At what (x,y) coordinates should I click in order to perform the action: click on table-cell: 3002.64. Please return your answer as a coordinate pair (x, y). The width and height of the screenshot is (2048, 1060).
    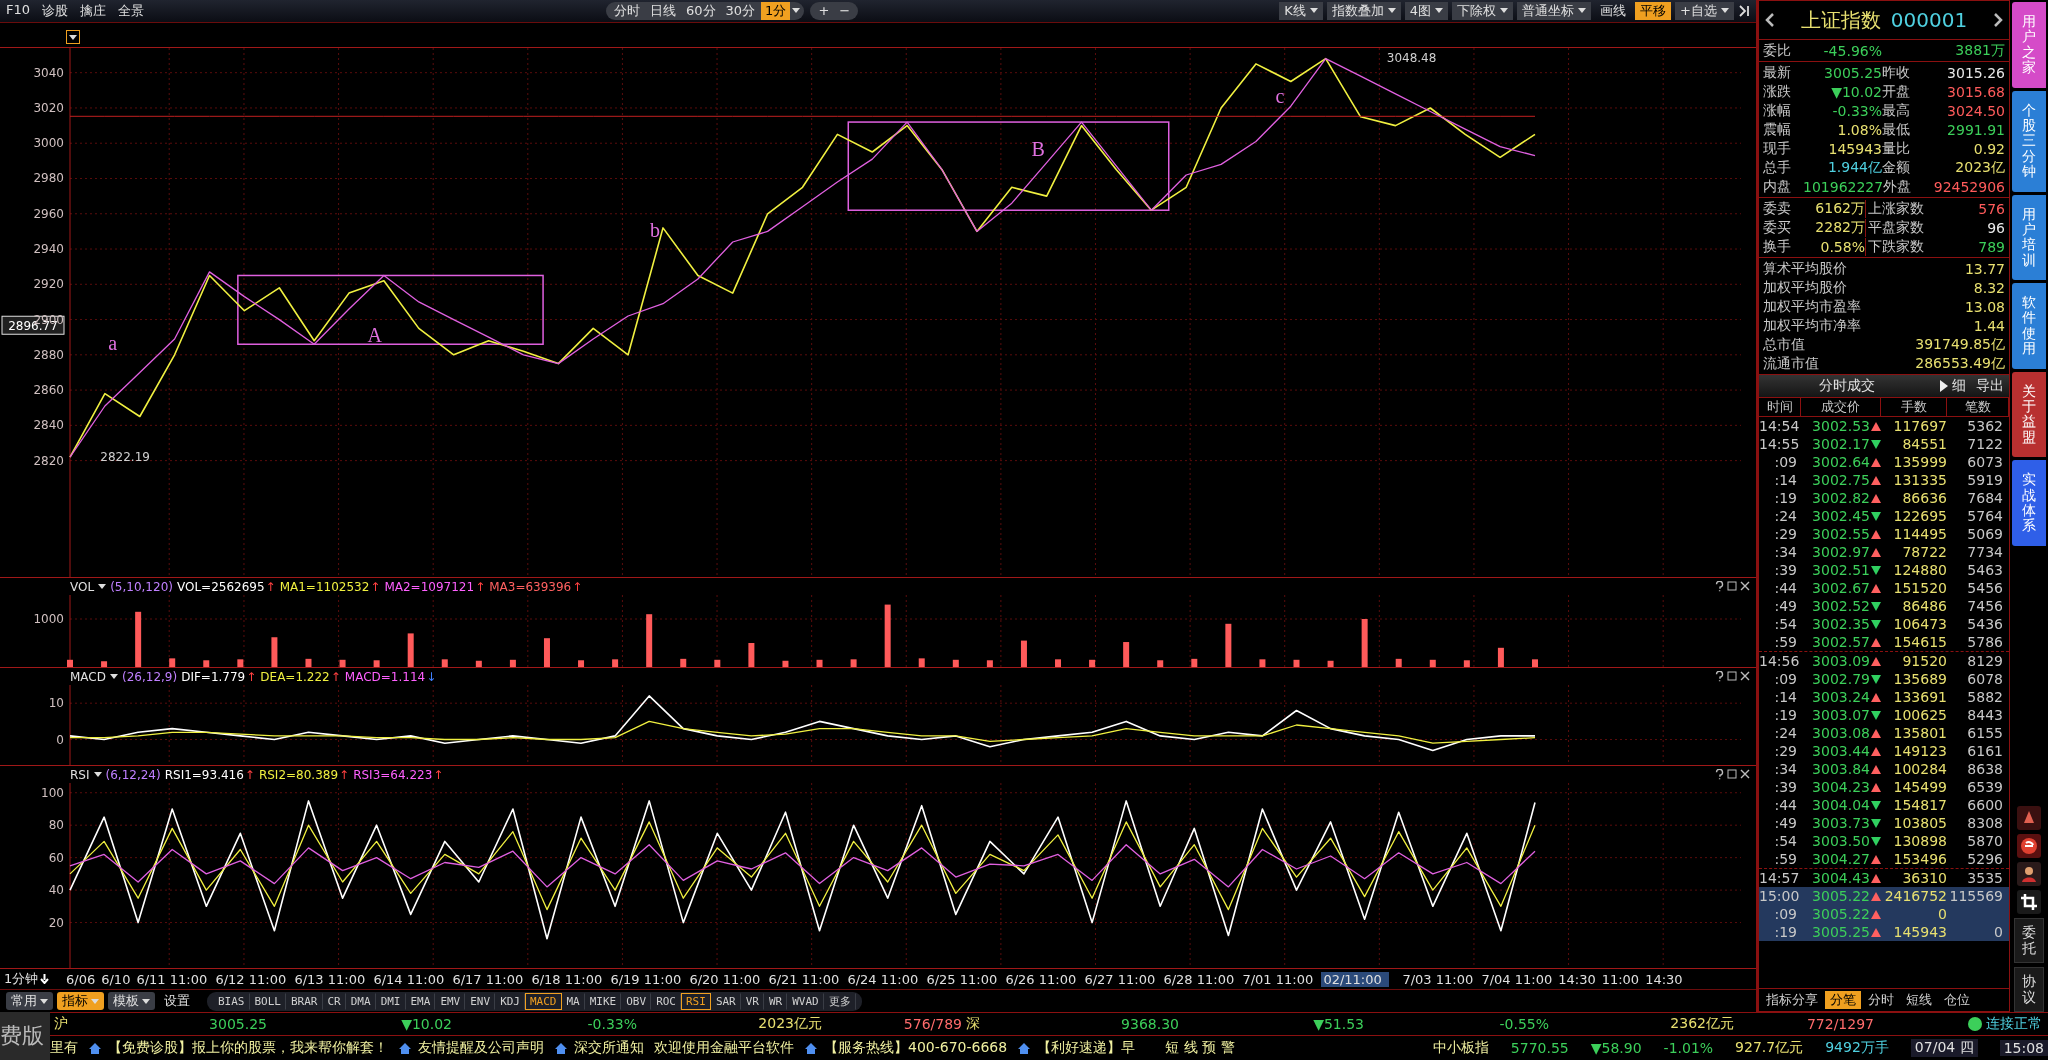
    Looking at the image, I should click on (1841, 462).